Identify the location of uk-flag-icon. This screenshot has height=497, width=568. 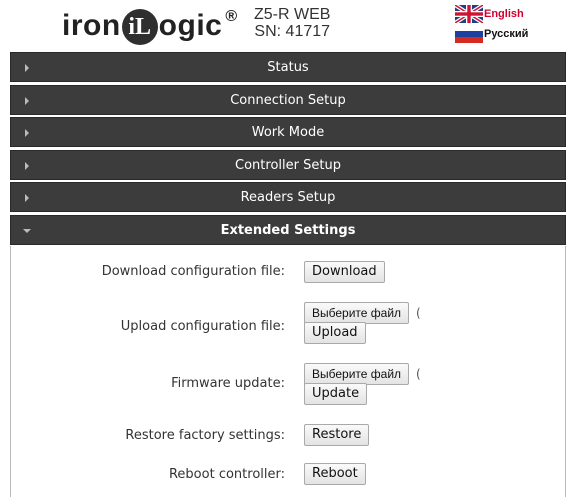
(469, 14).